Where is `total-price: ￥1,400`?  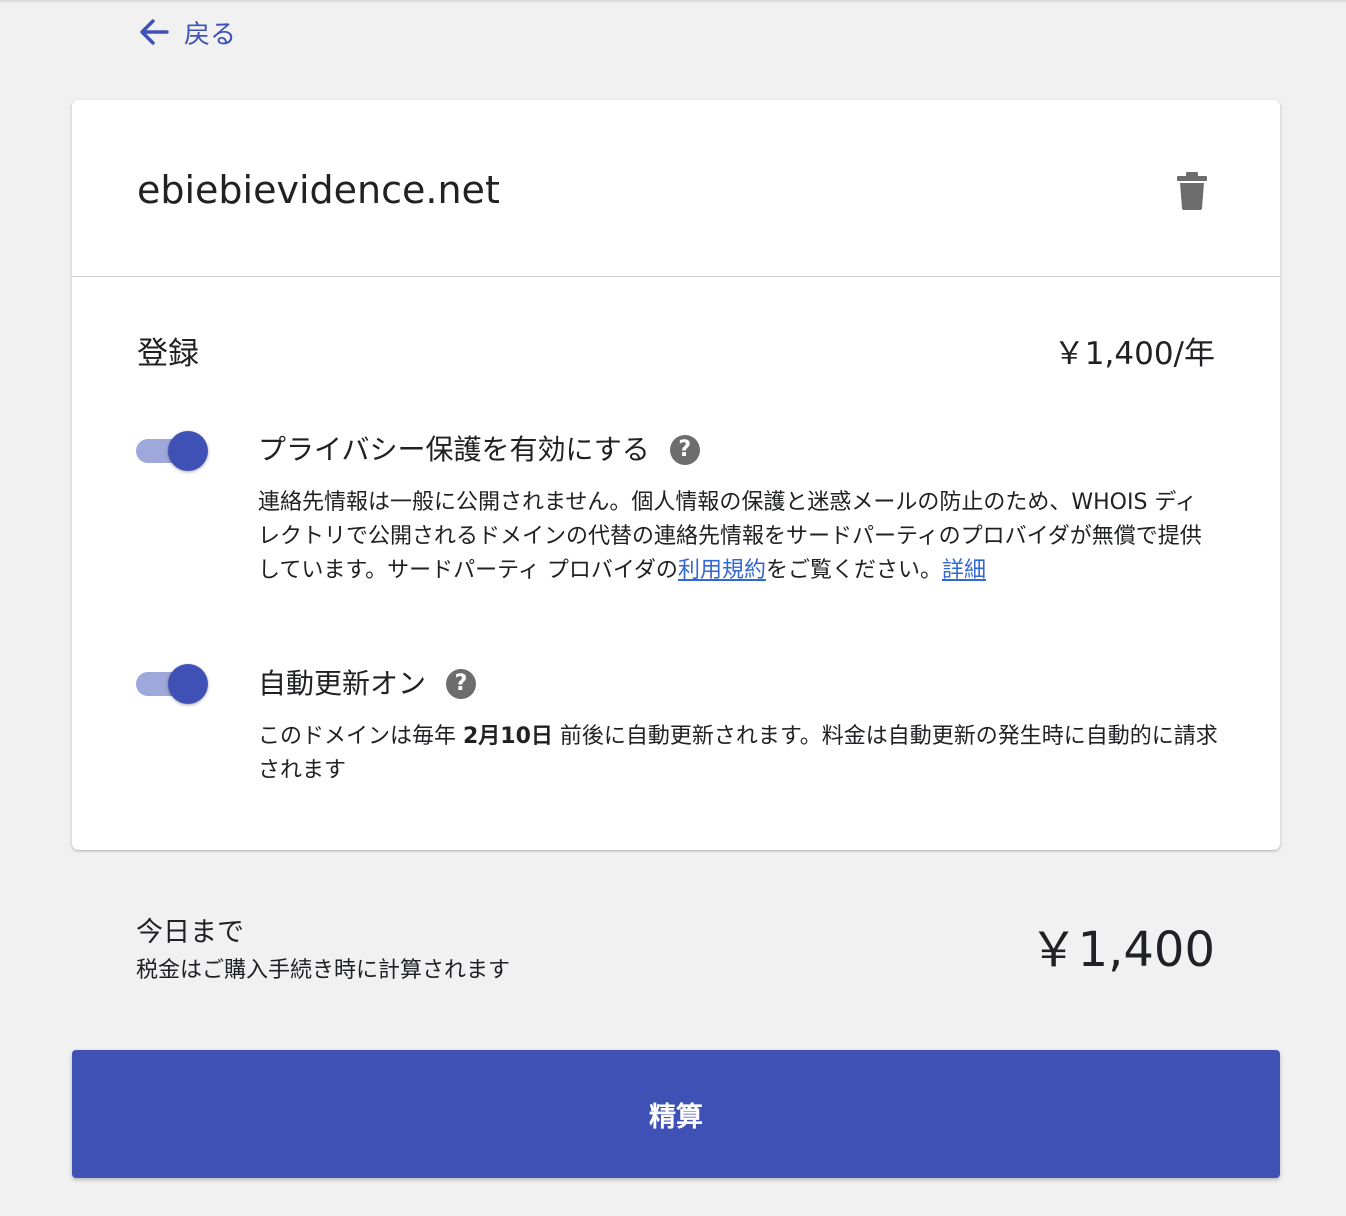
total-price: ￥1,400 is located at coordinates (1122, 950).